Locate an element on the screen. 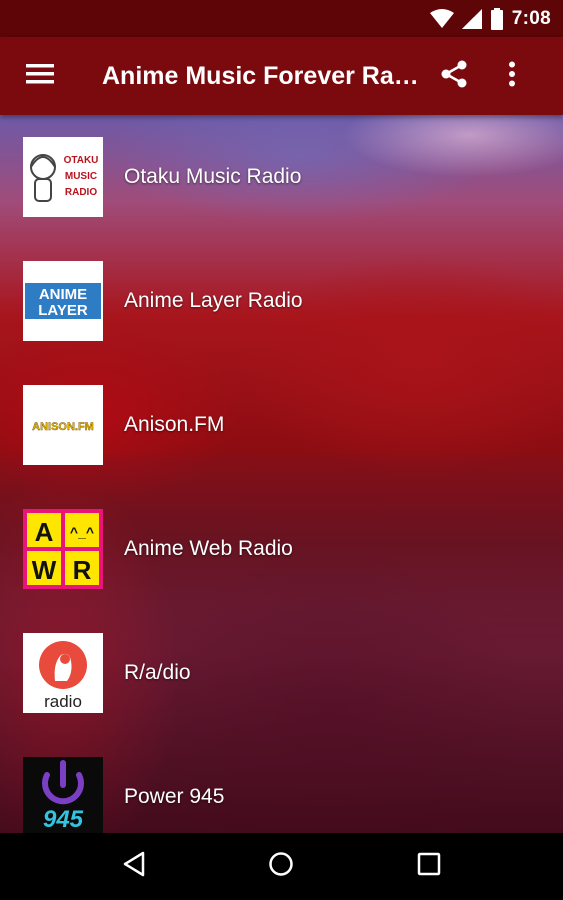  recents-button is located at coordinates (429, 866).